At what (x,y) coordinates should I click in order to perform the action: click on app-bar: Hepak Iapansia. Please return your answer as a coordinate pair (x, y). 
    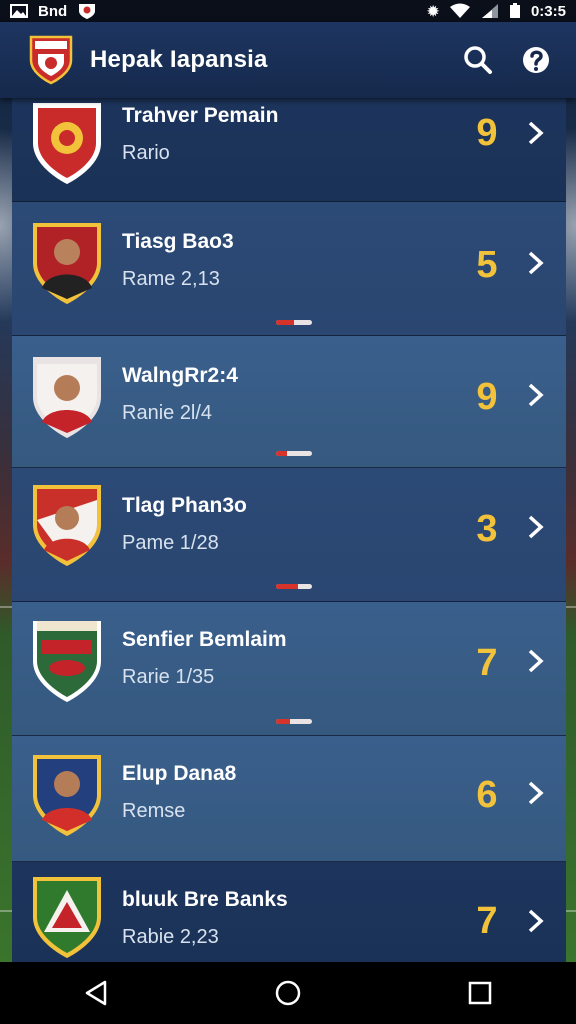
    Looking at the image, I should click on (288, 60).